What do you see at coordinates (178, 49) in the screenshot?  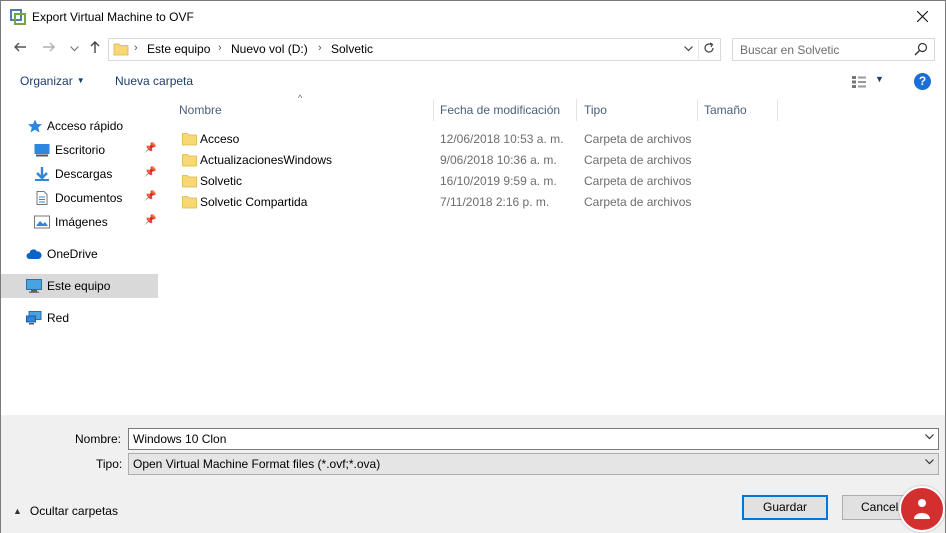 I see `breadcrumb-este-equipo: Este equipo` at bounding box center [178, 49].